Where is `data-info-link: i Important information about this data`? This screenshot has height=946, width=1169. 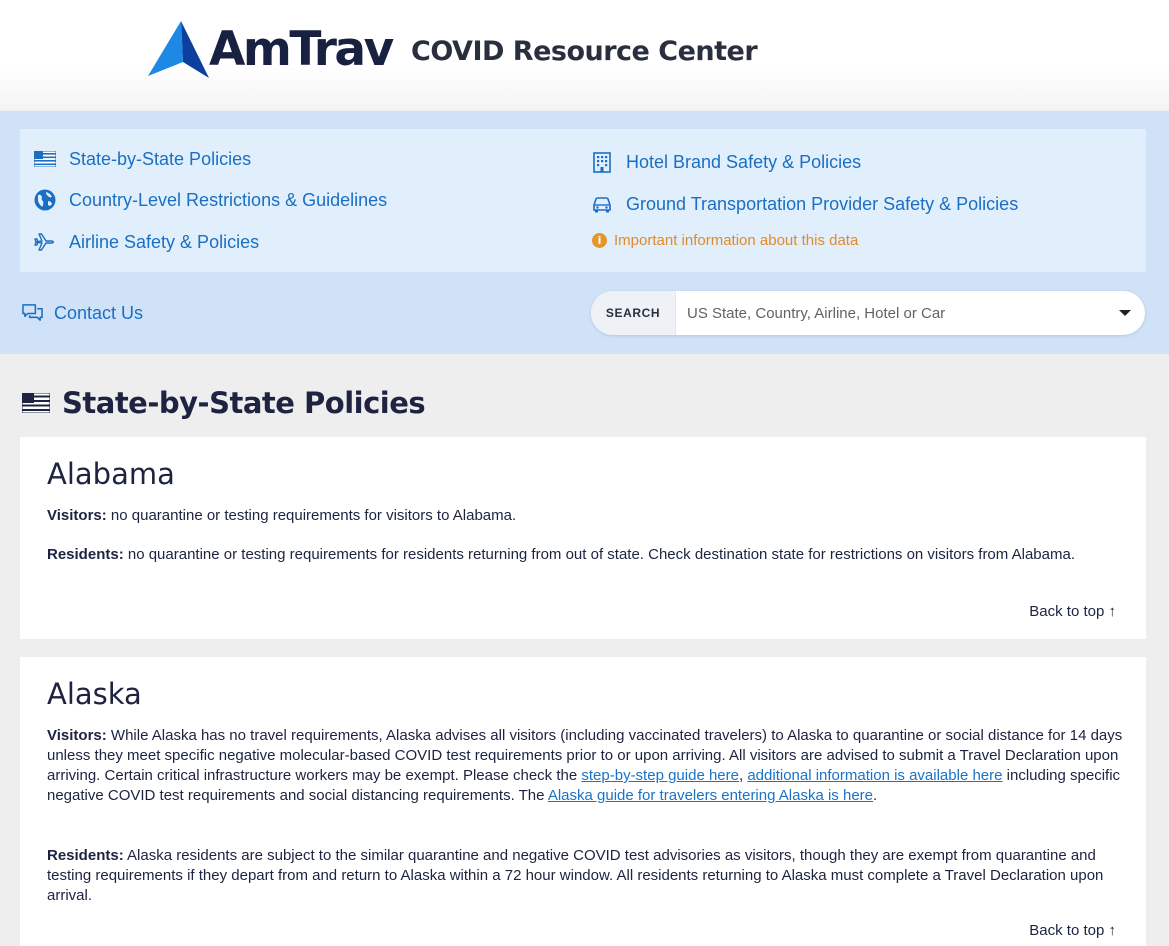
data-info-link: i Important information about this data is located at coordinates (725, 240).